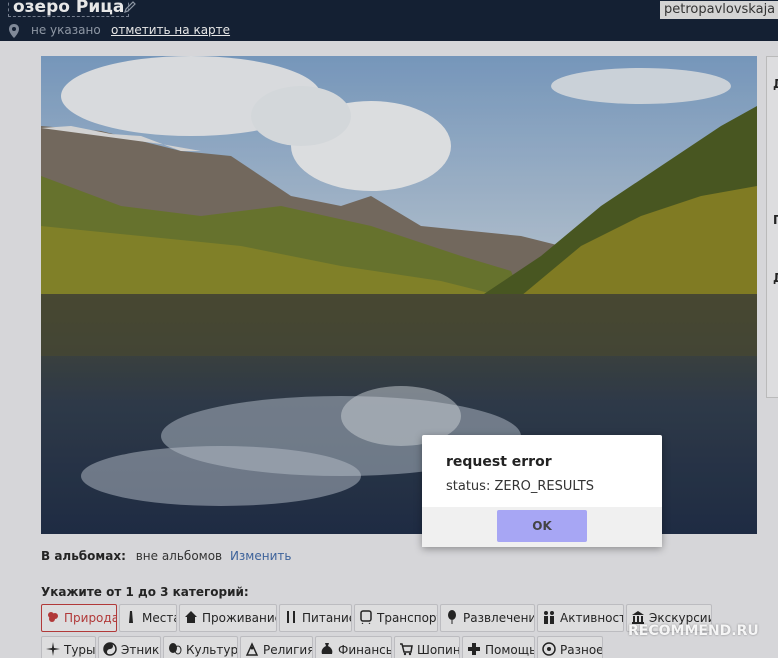 The width and height of the screenshot is (778, 658). What do you see at coordinates (549, 649) in the screenshot?
I see `circle-question-icon` at bounding box center [549, 649].